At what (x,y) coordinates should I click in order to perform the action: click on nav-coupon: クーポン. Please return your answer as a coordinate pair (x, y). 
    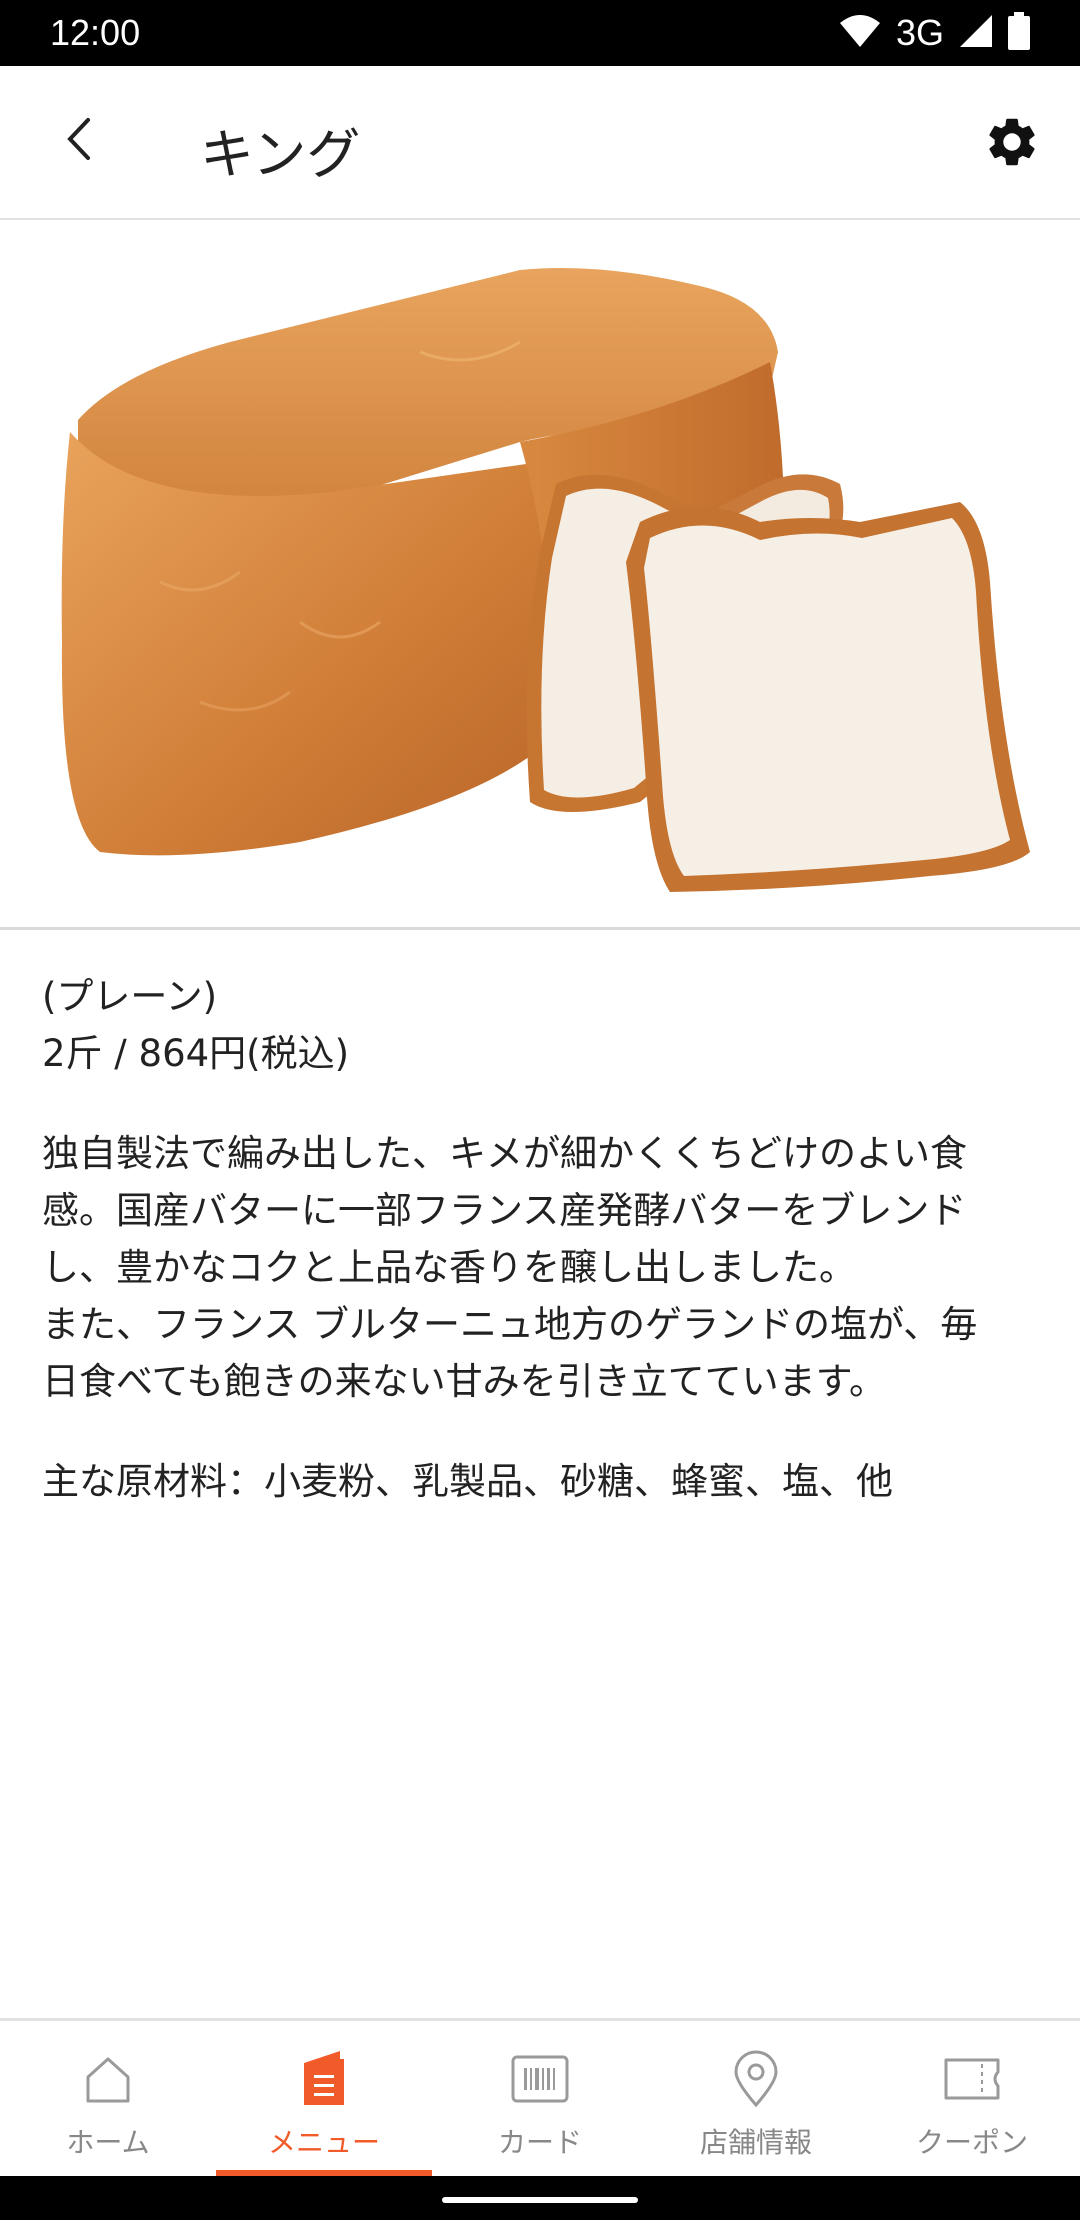
    Looking at the image, I should click on (972, 2098).